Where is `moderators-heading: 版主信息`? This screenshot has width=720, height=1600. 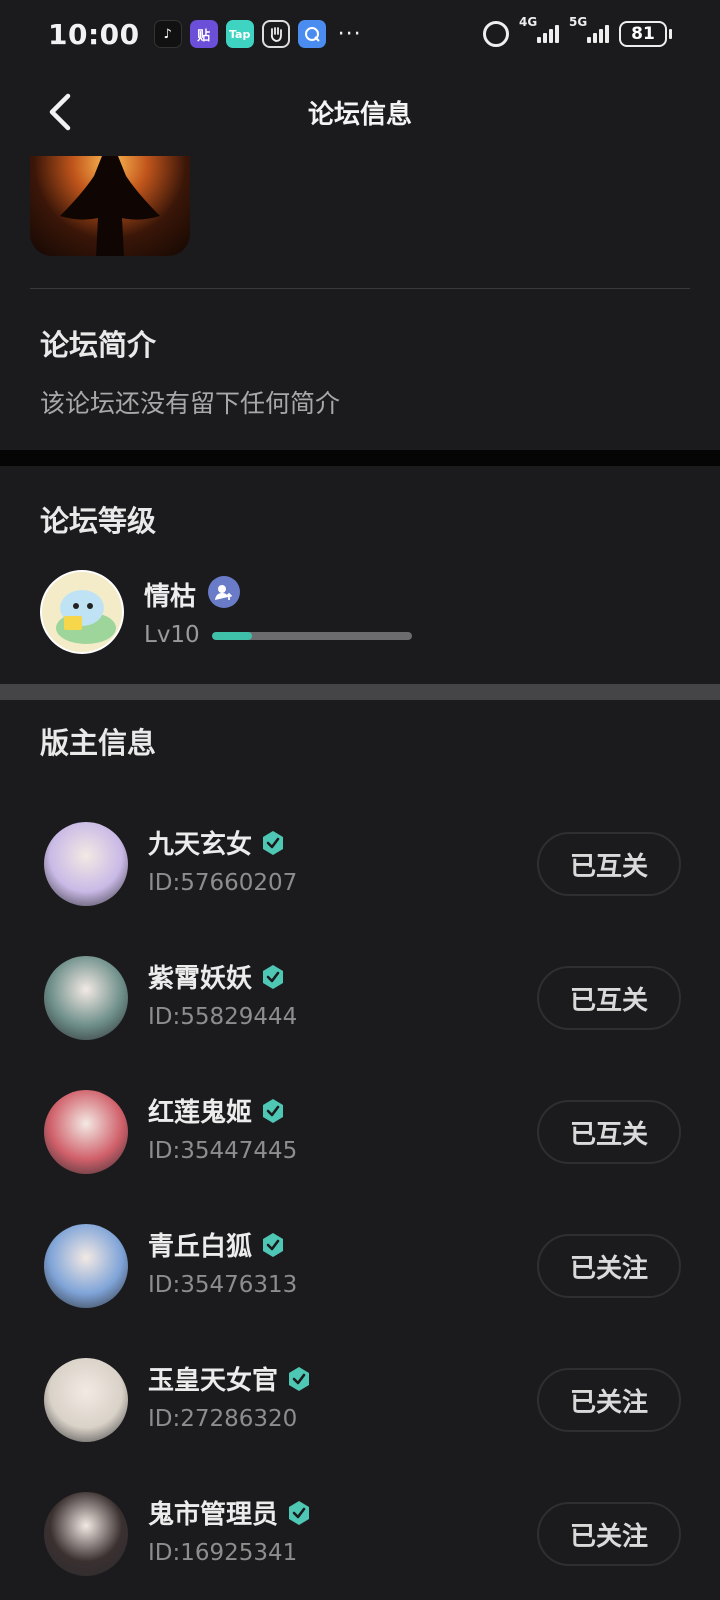 moderators-heading: 版主信息 is located at coordinates (98, 743).